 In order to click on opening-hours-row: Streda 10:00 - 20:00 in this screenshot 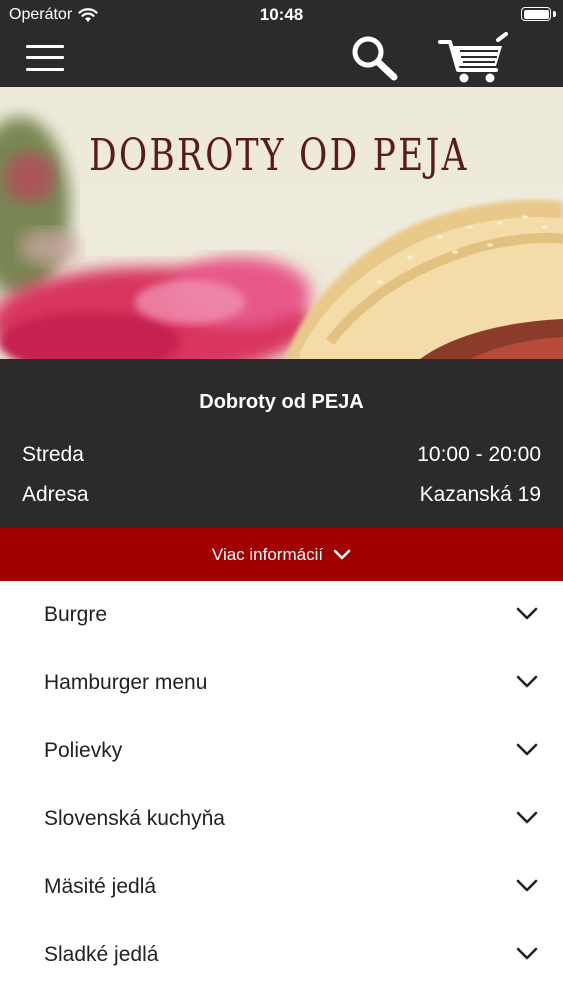, I will do `click(281, 457)`.